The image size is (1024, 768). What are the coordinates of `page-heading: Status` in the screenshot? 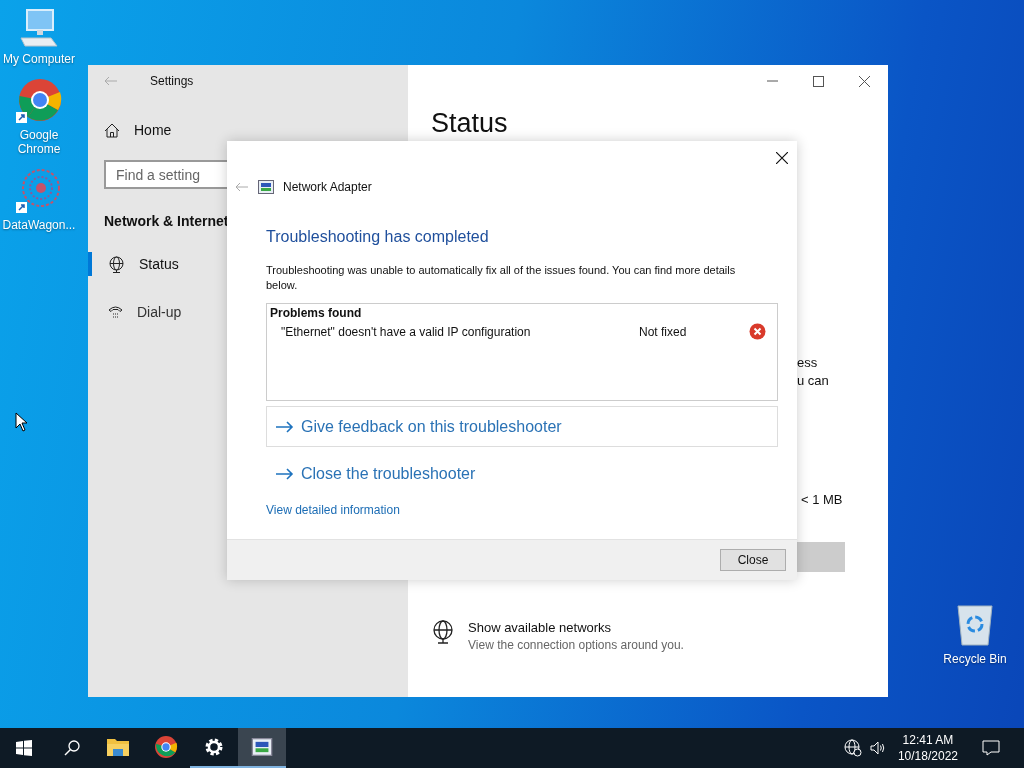 It's located at (469, 123).